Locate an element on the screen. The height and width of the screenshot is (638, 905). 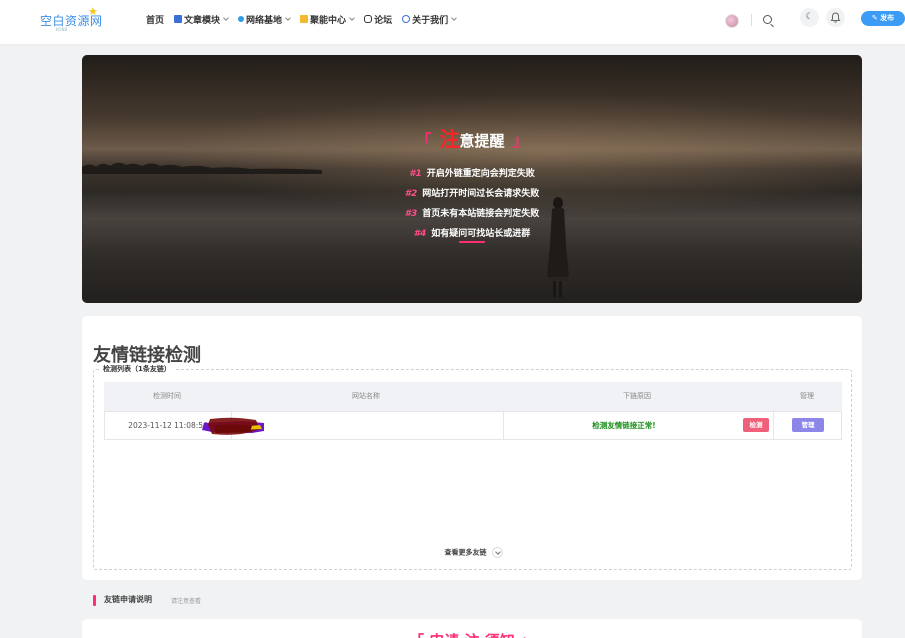
notice-item-text: 如有疑问可找站长或进群 is located at coordinates (481, 234).